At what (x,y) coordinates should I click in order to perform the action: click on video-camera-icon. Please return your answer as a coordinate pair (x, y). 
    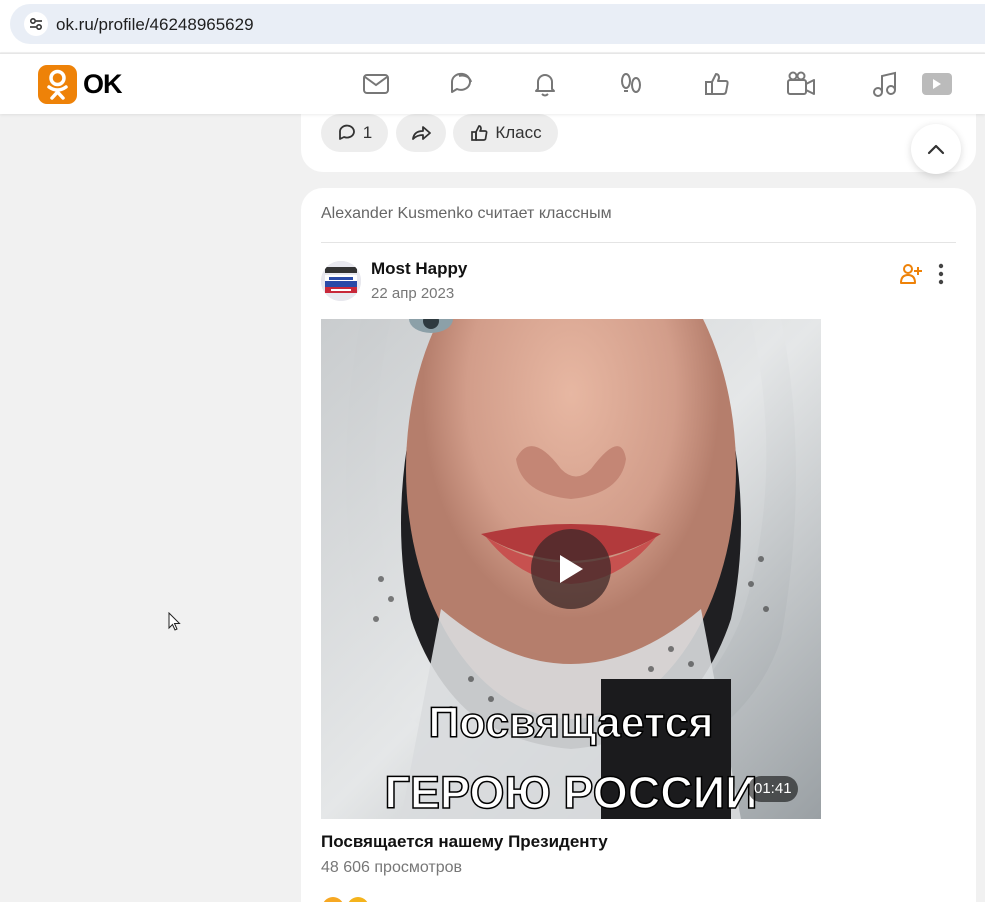
    Looking at the image, I should click on (801, 84).